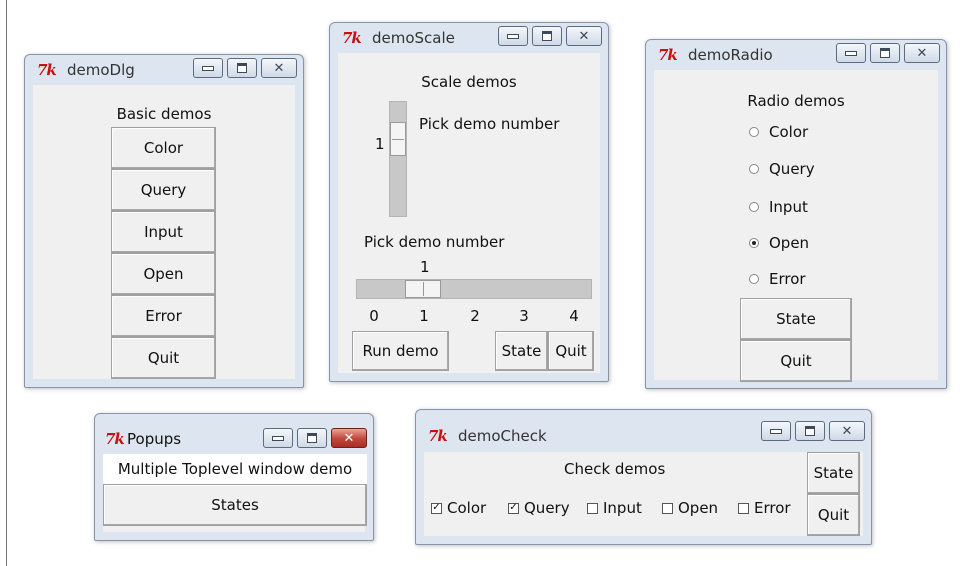 This screenshot has width=962, height=566. What do you see at coordinates (398, 159) in the screenshot?
I see `vertical-scale` at bounding box center [398, 159].